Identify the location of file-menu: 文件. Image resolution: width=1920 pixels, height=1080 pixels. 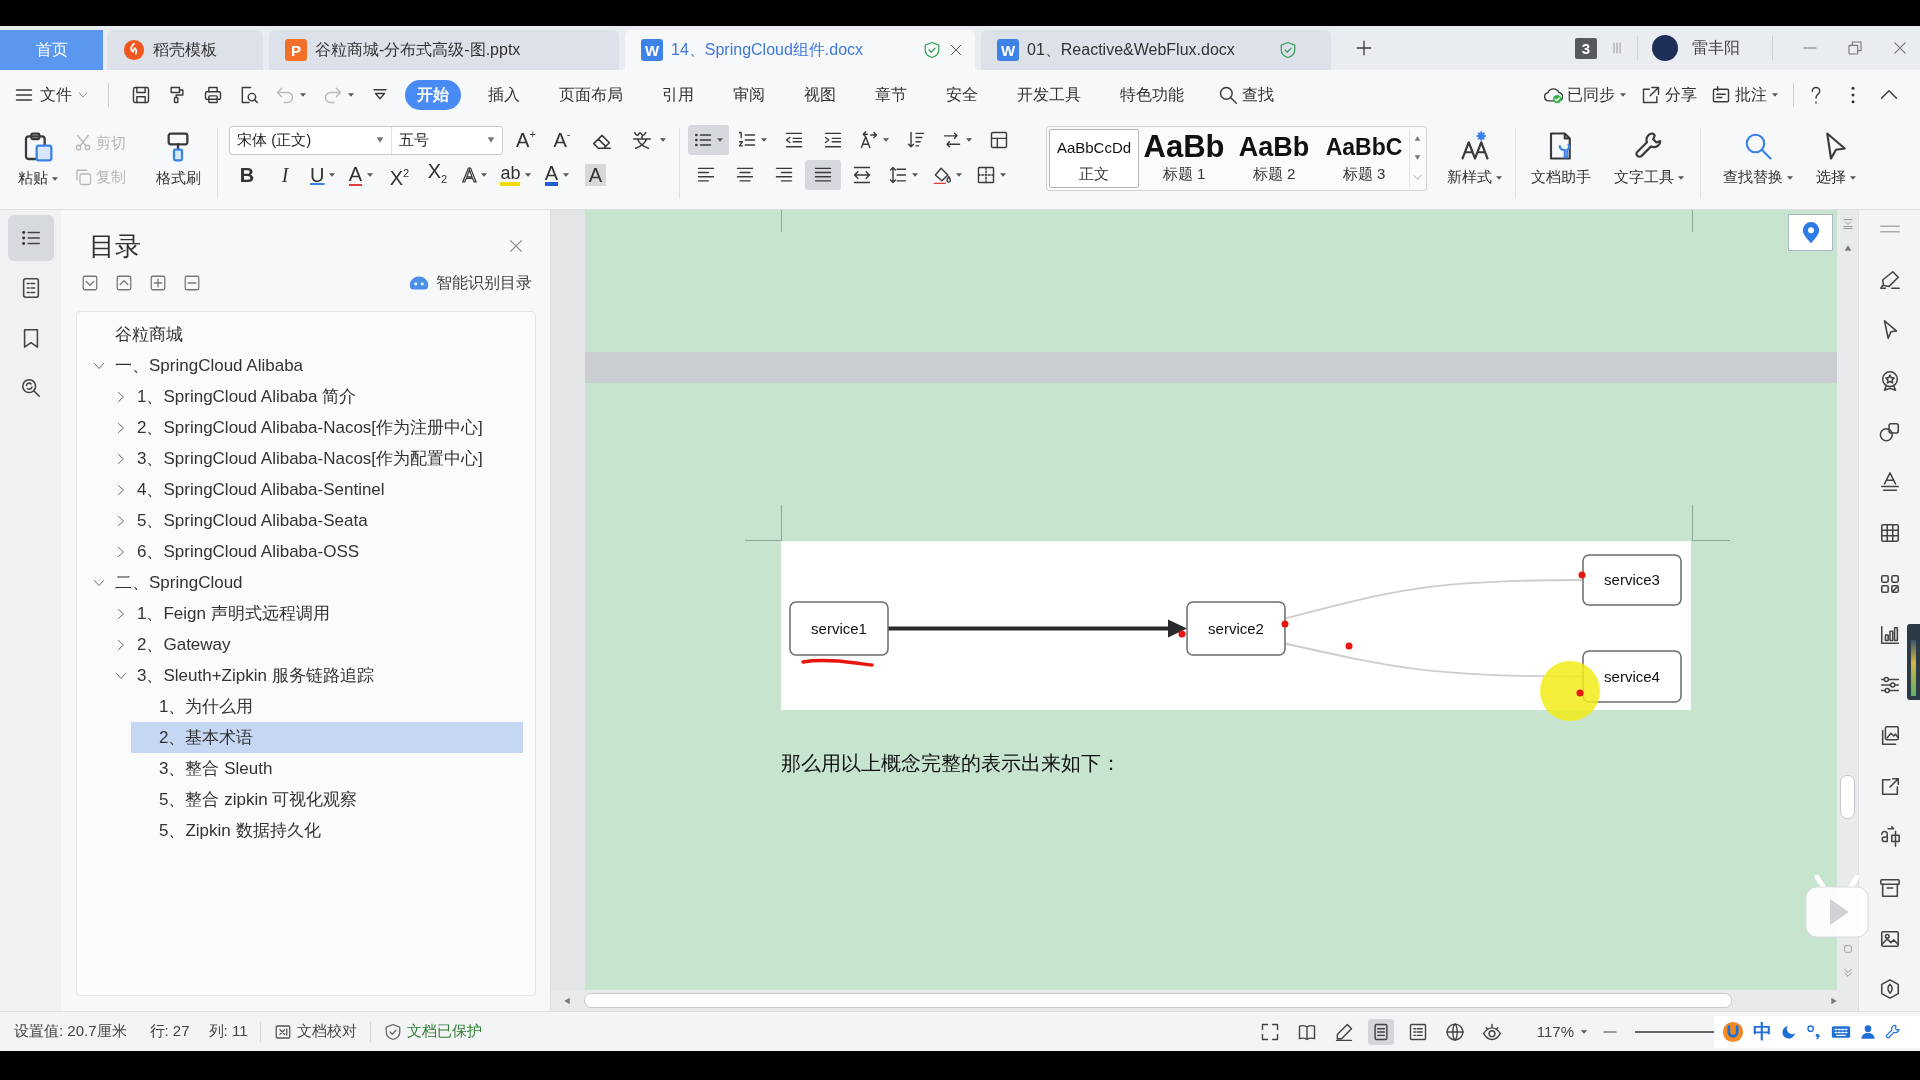
(51, 95).